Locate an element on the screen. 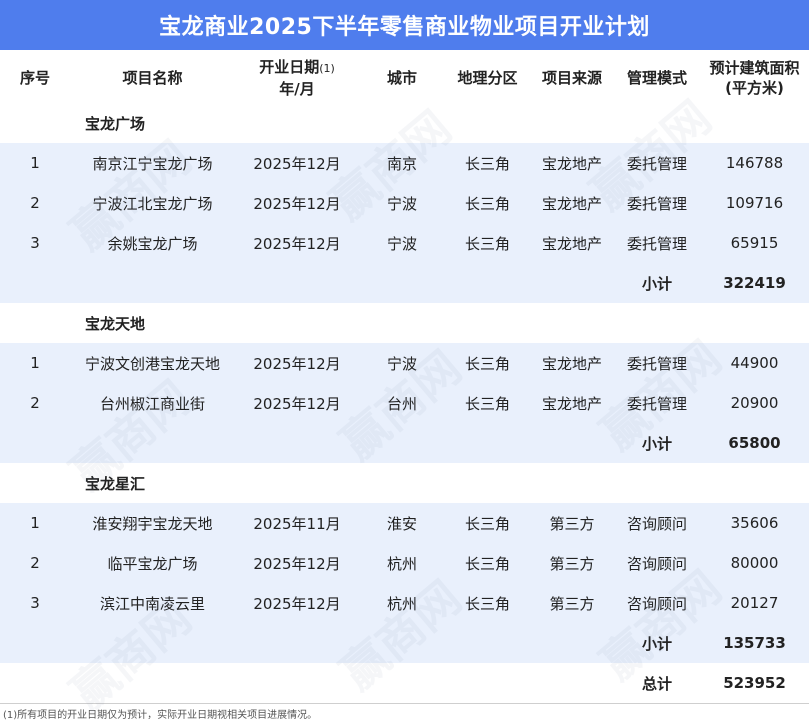  group-name: 宝龙广场 is located at coordinates (115, 123).